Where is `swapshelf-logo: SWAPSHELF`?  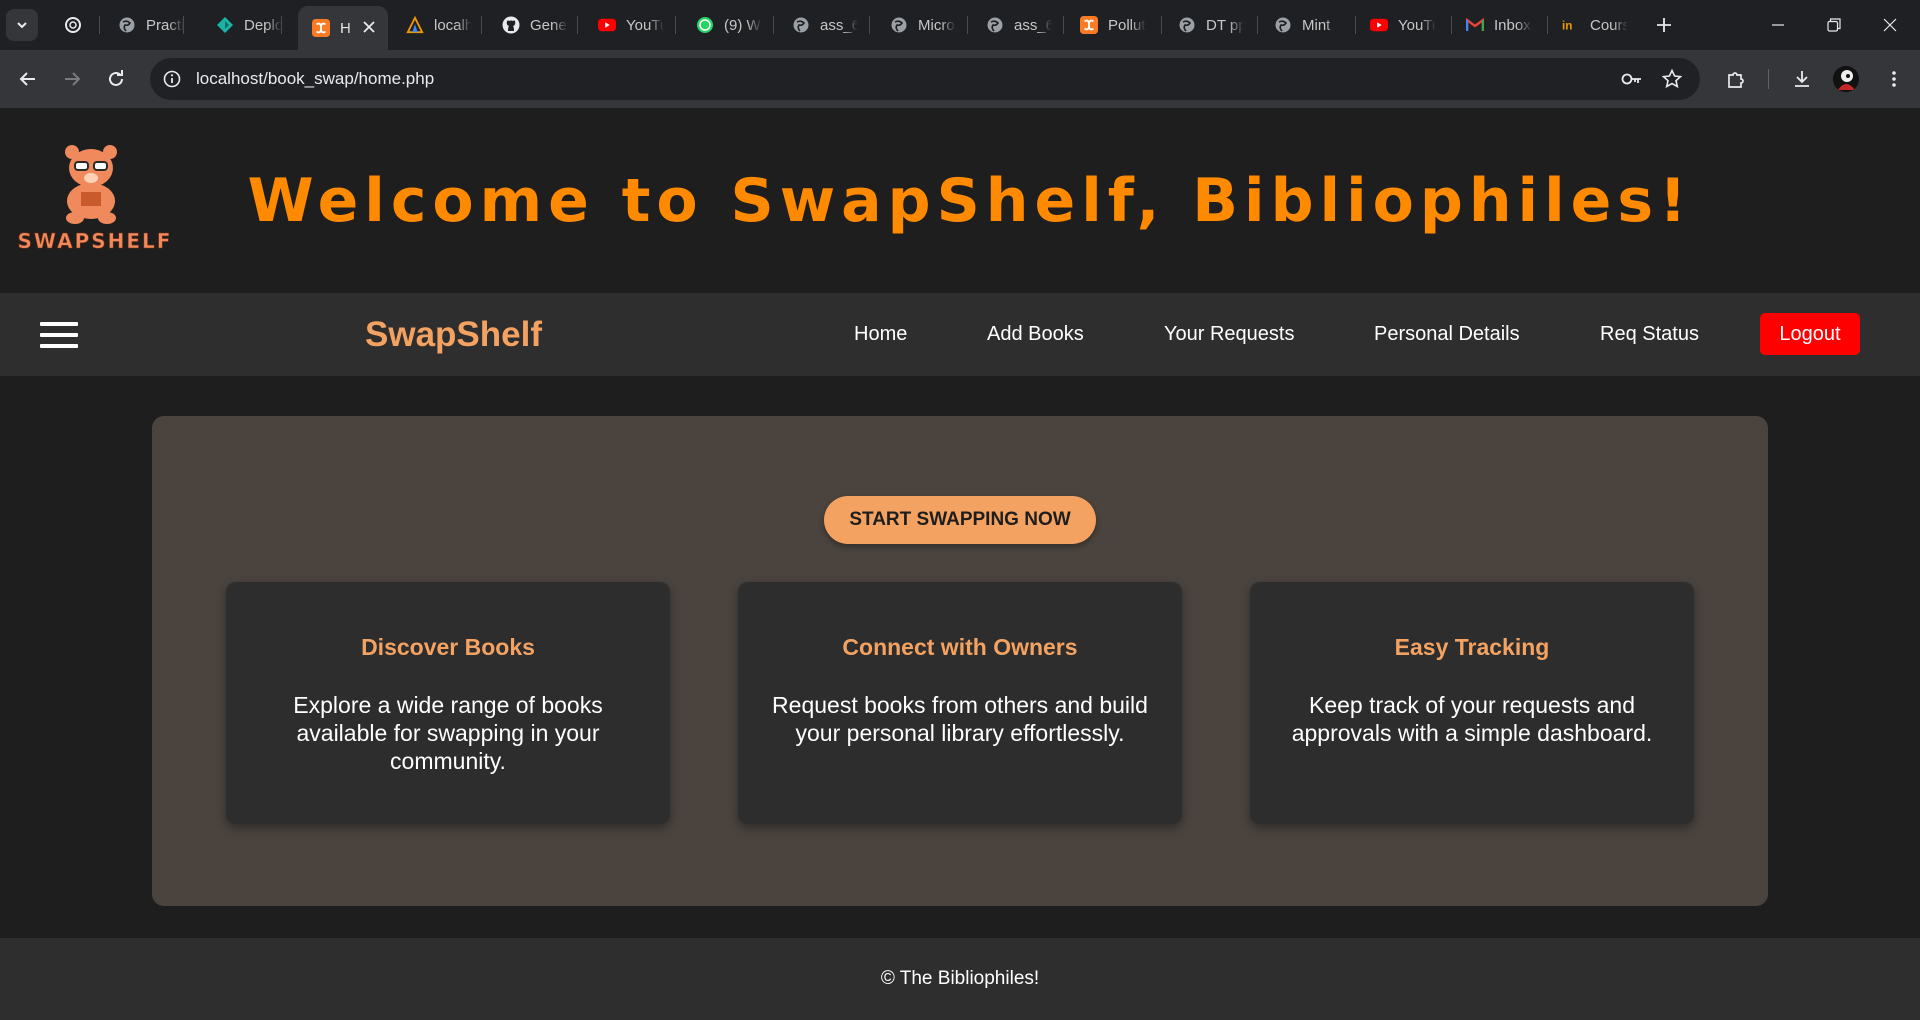
swapshelf-logo: SWAPSHELF is located at coordinates (95, 198).